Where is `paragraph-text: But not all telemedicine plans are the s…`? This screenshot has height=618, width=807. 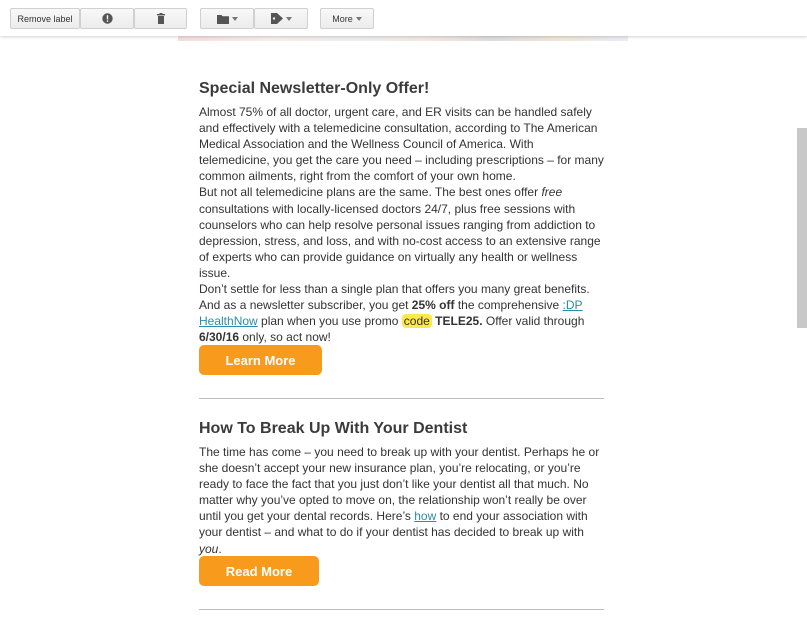 paragraph-text: But not all telemedicine plans are the s… is located at coordinates (370, 192).